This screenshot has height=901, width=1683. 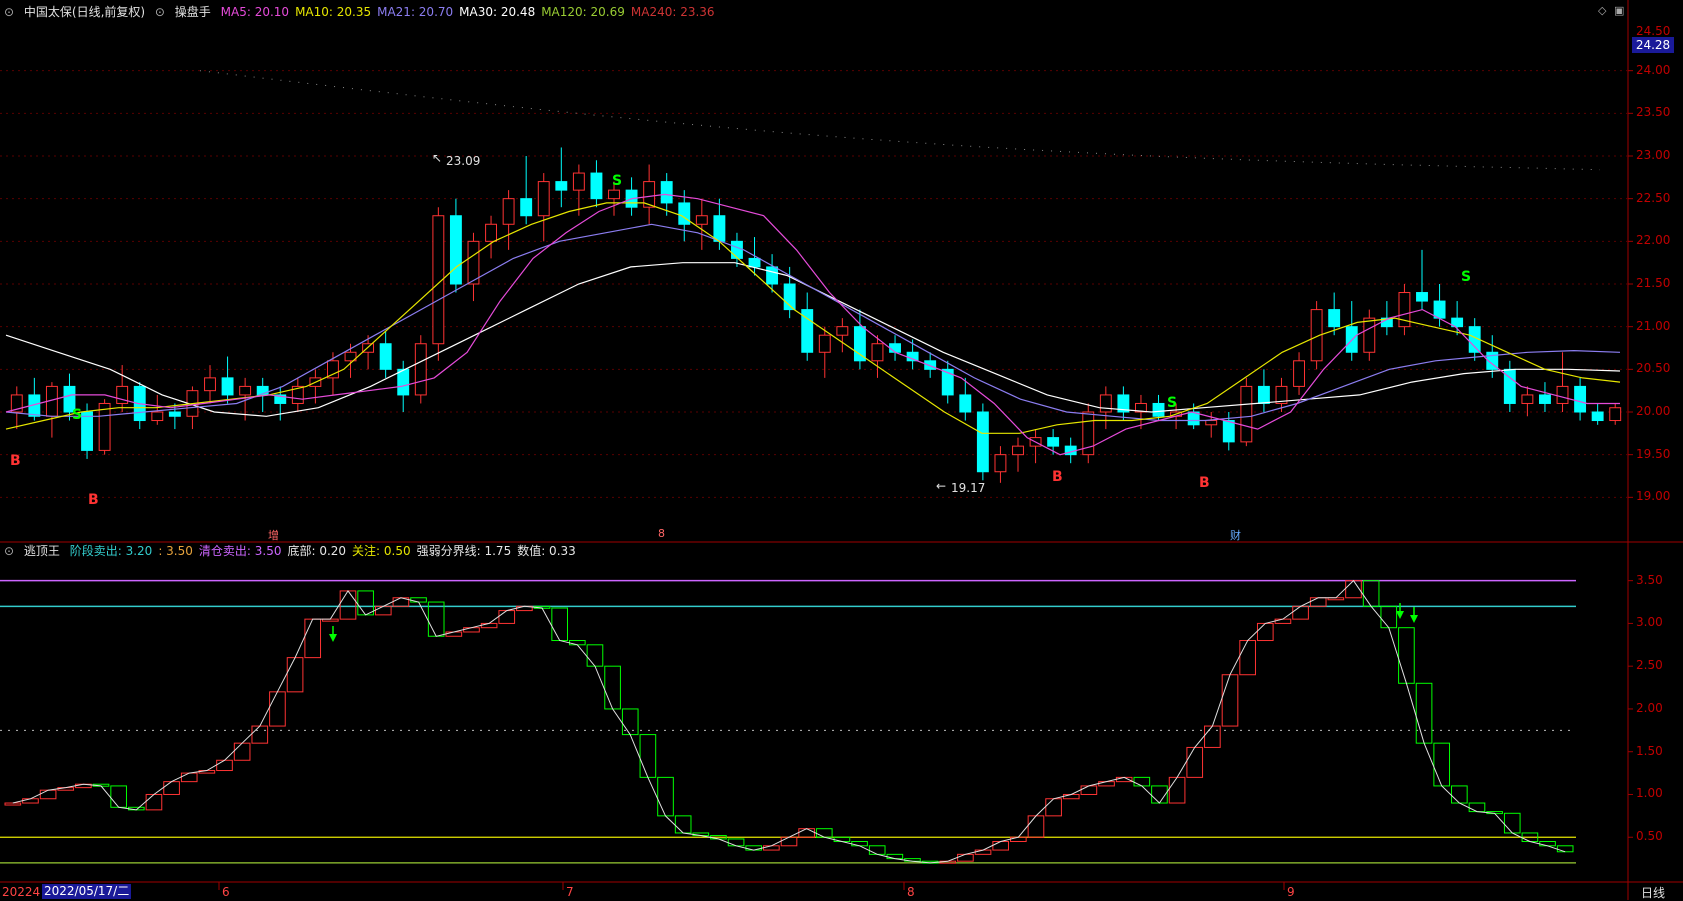 I want to click on indicator-tick-label: 3.00, so click(x=1649, y=622).